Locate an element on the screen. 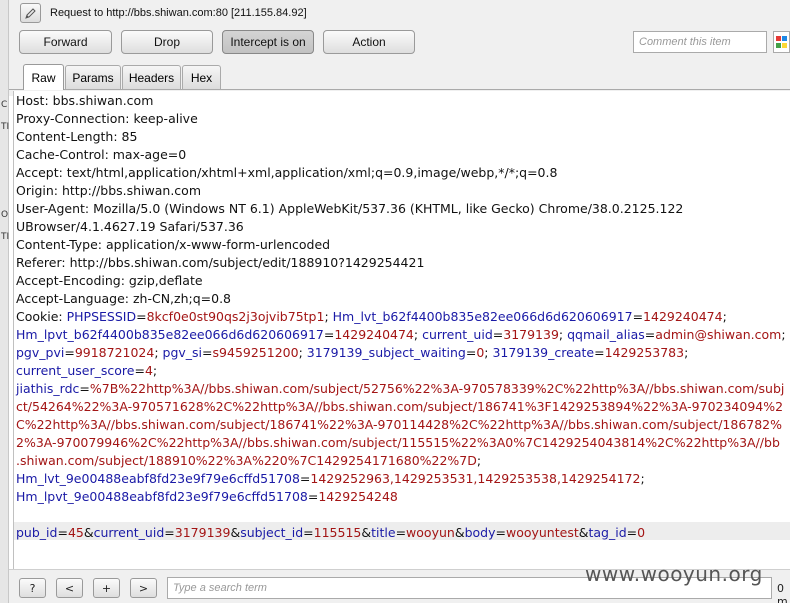 The image size is (790, 603). header-line: Origin: http://bbs.shiwan.com is located at coordinates (108, 190).